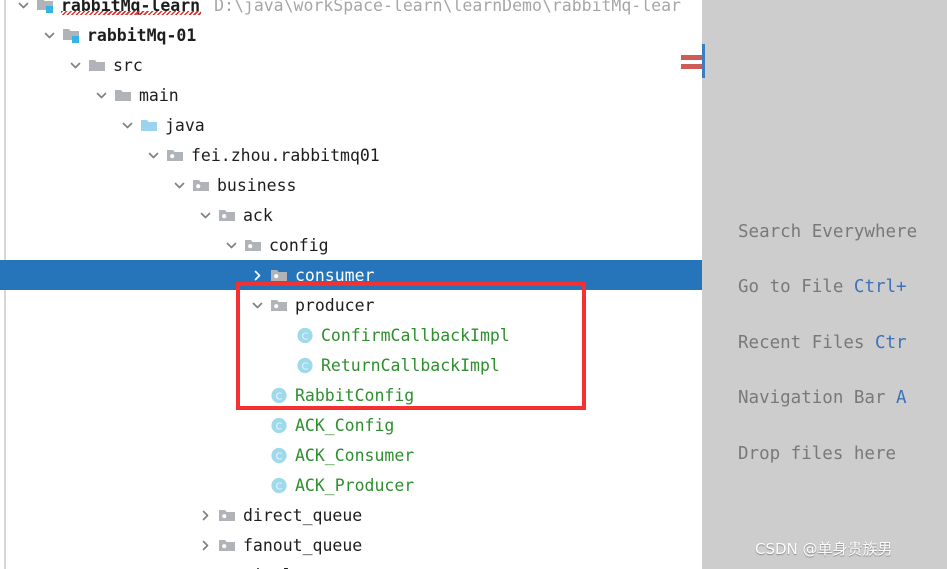 The height and width of the screenshot is (569, 947). Describe the element at coordinates (806, 343) in the screenshot. I see `hint-label: Recent Files` at that location.